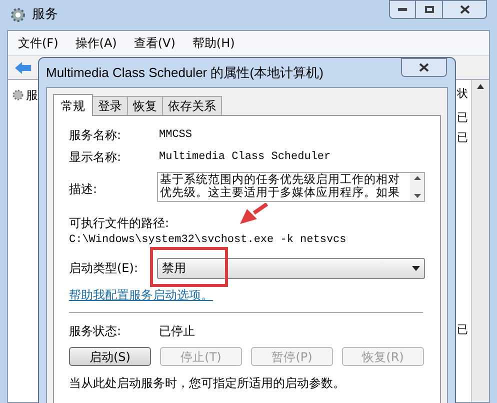 The image size is (497, 403). What do you see at coordinates (480, 241) in the screenshot?
I see `scrollbar` at bounding box center [480, 241].